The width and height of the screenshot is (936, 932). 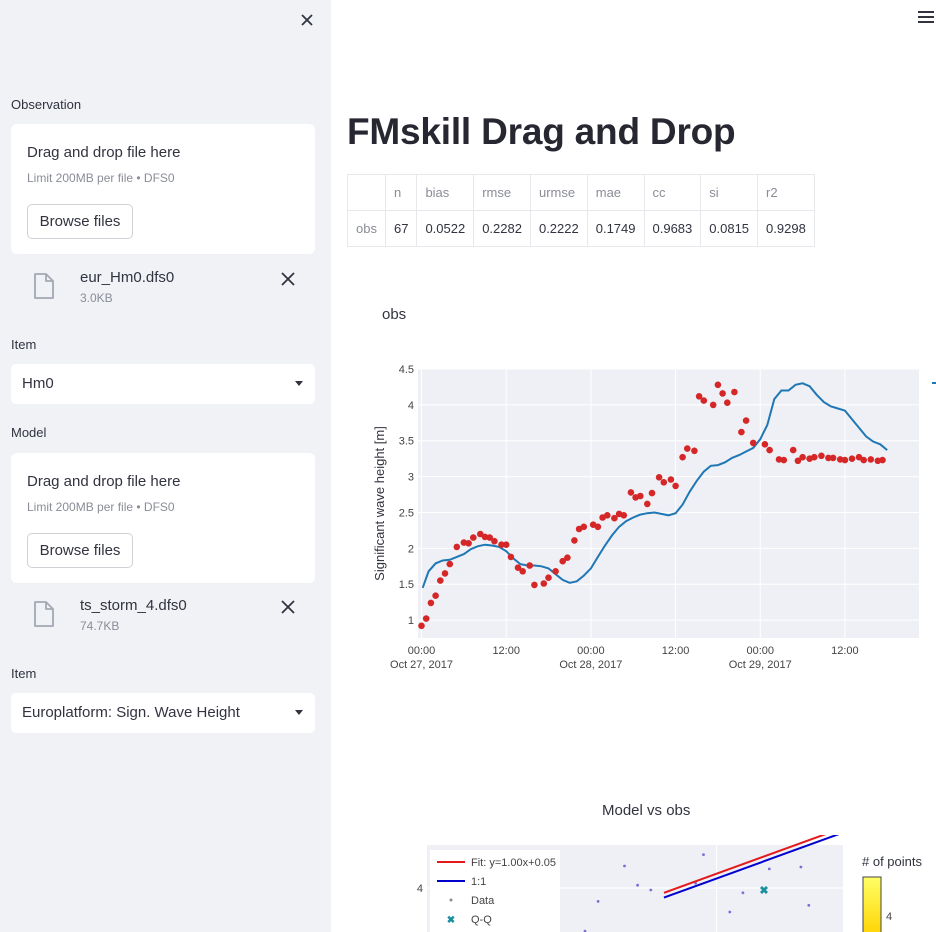 I want to click on legend-swatch: ✖, so click(x=451, y=920).